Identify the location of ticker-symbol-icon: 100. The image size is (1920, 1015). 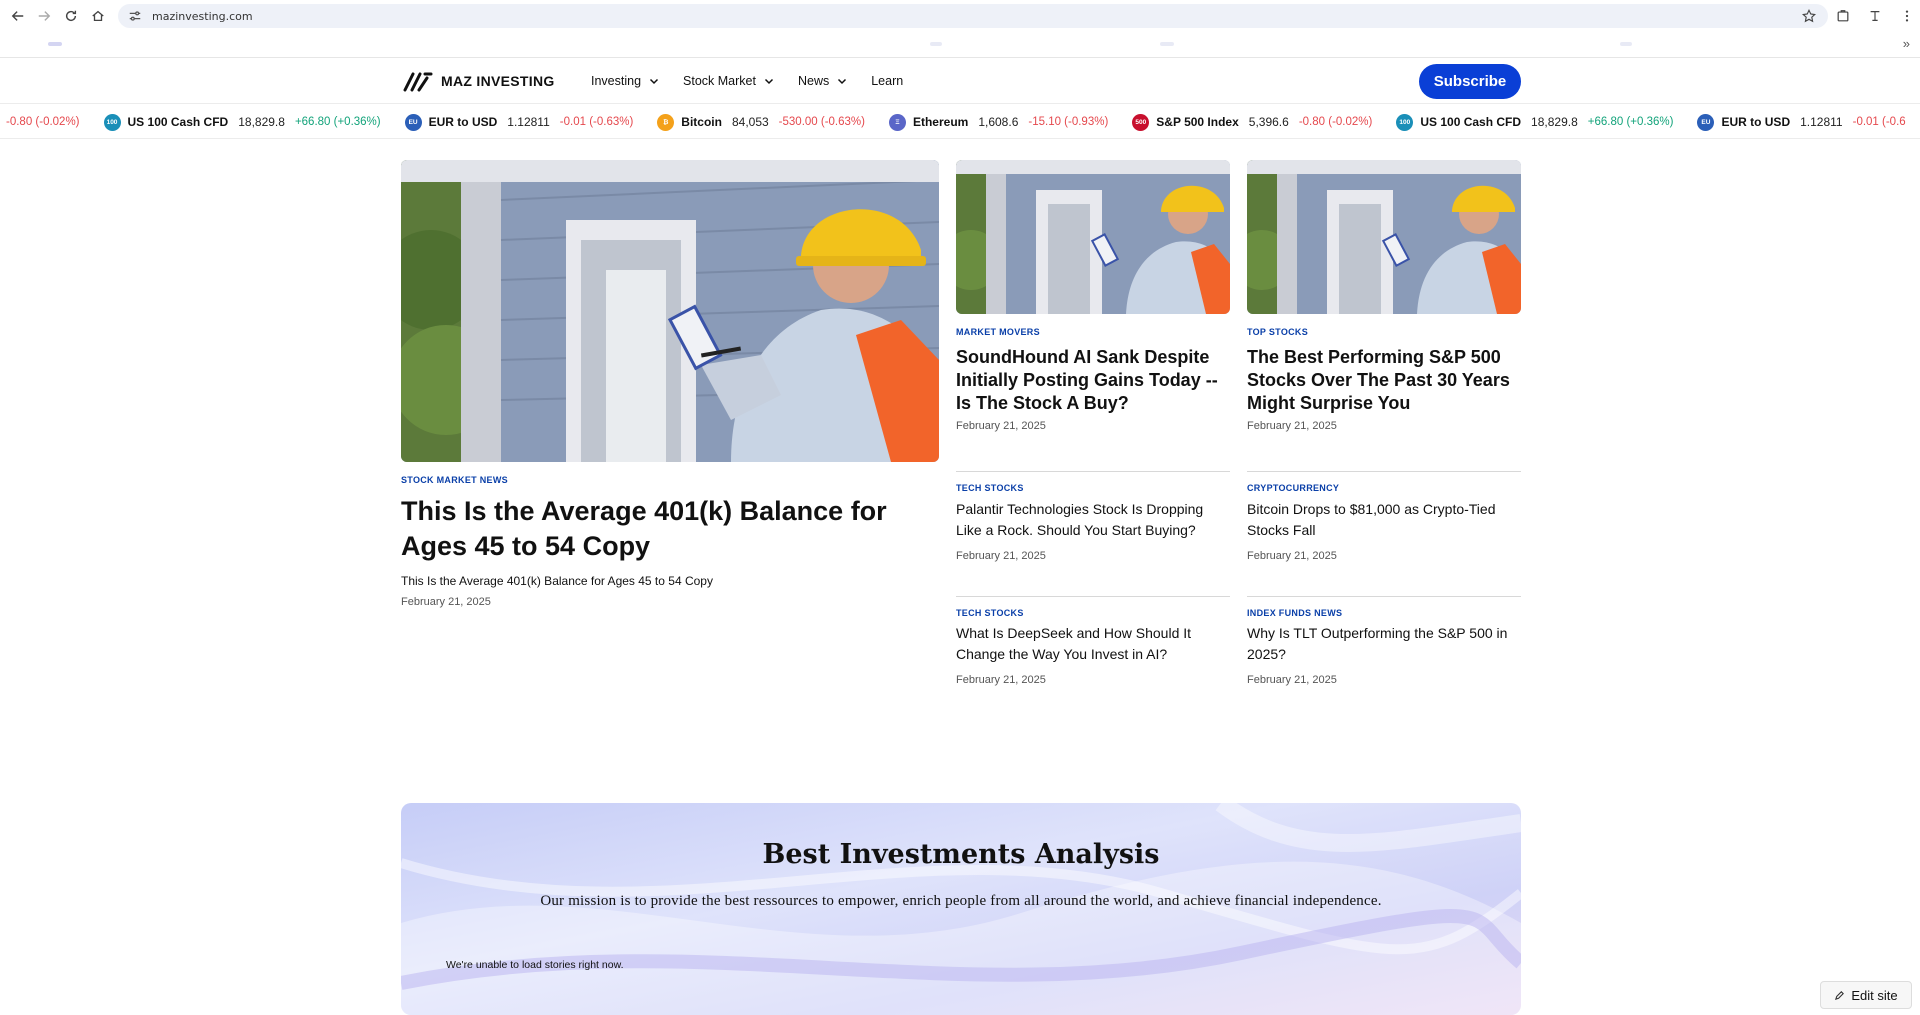
(112, 122).